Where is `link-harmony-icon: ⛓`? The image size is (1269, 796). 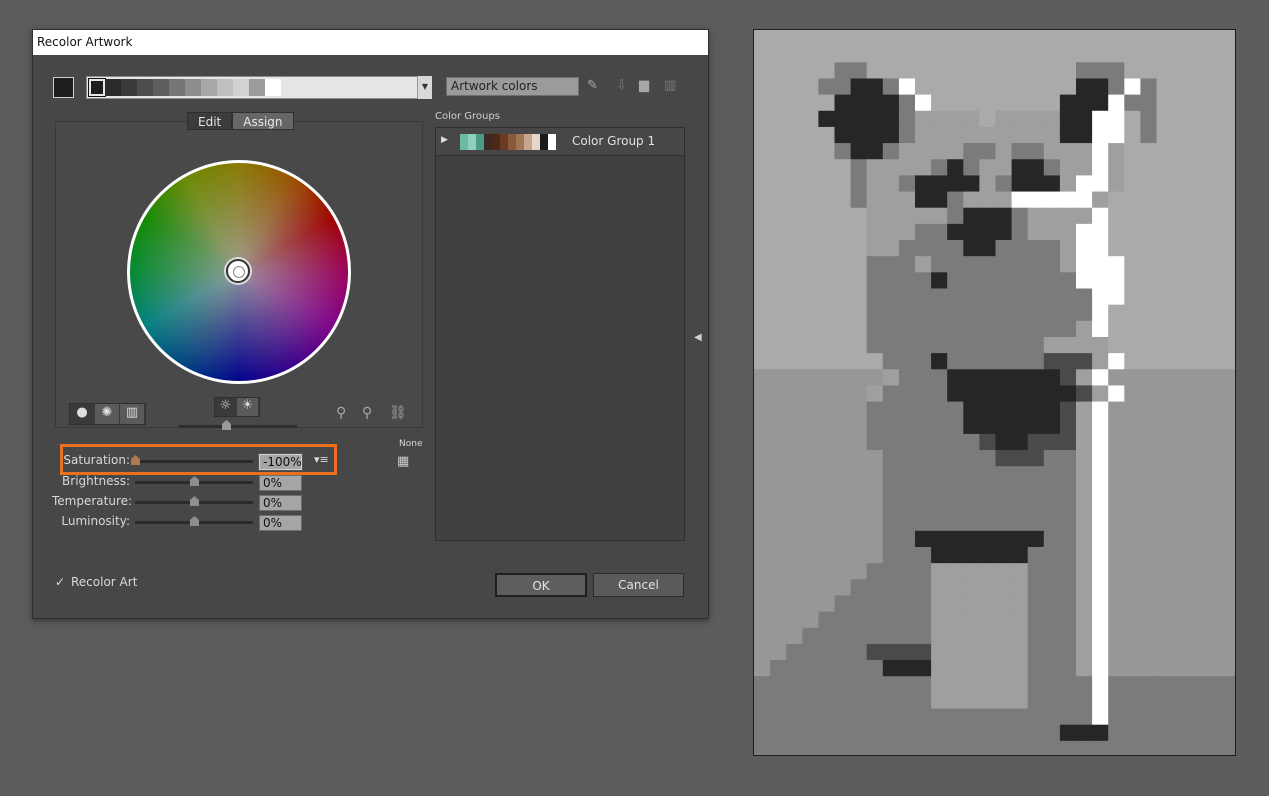 link-harmony-icon: ⛓ is located at coordinates (398, 413).